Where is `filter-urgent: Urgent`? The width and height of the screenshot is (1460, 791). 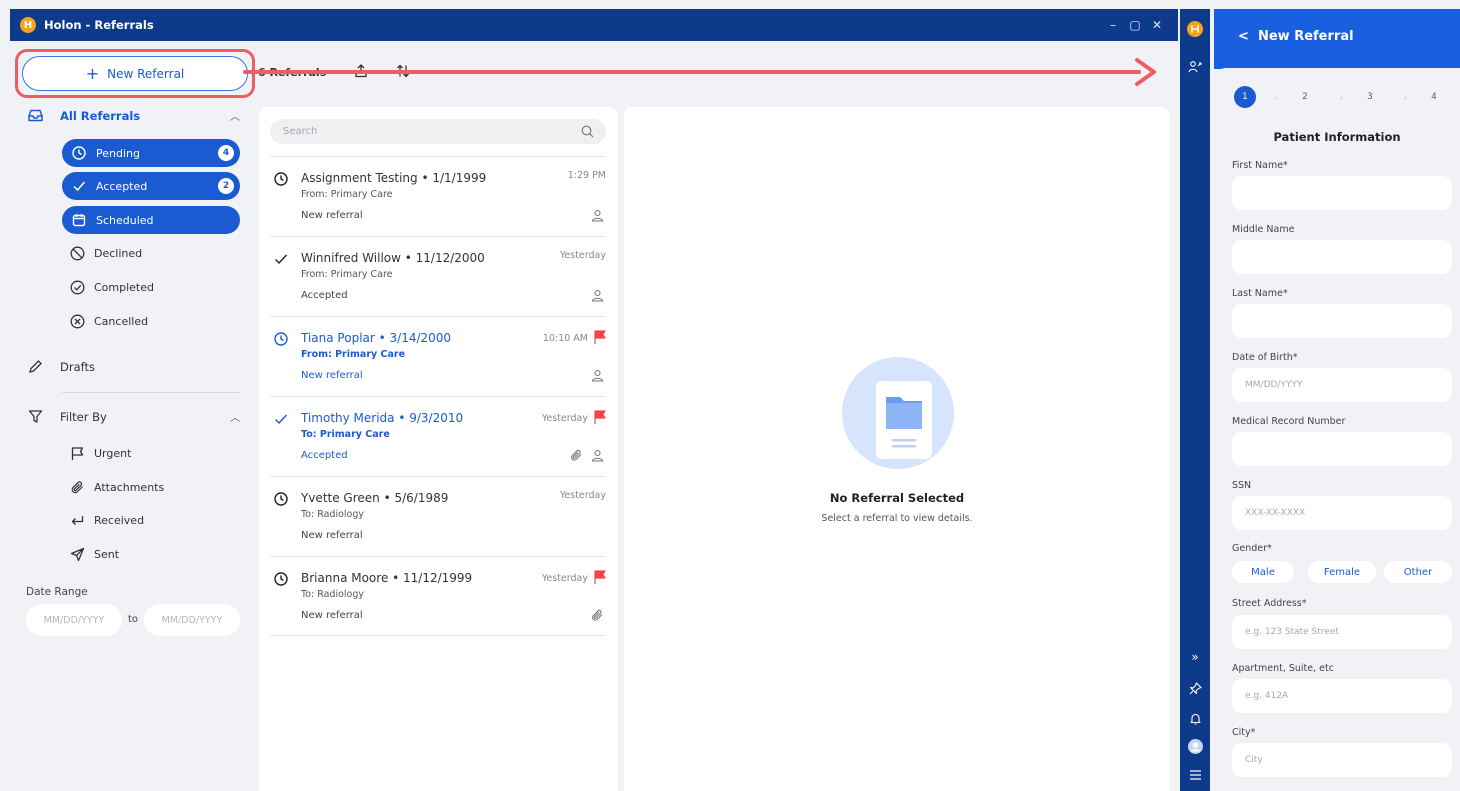
filter-urgent: Urgent is located at coordinates (99, 453).